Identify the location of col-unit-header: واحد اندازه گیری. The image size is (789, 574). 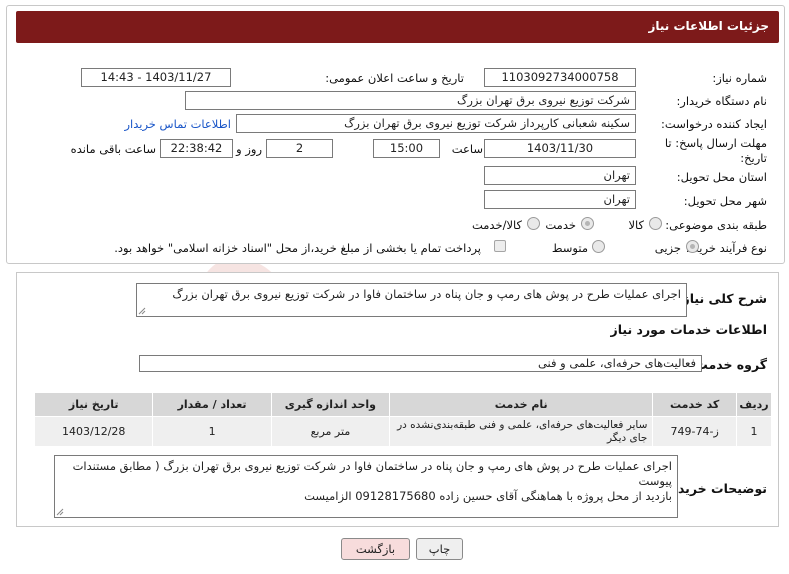
(330, 404).